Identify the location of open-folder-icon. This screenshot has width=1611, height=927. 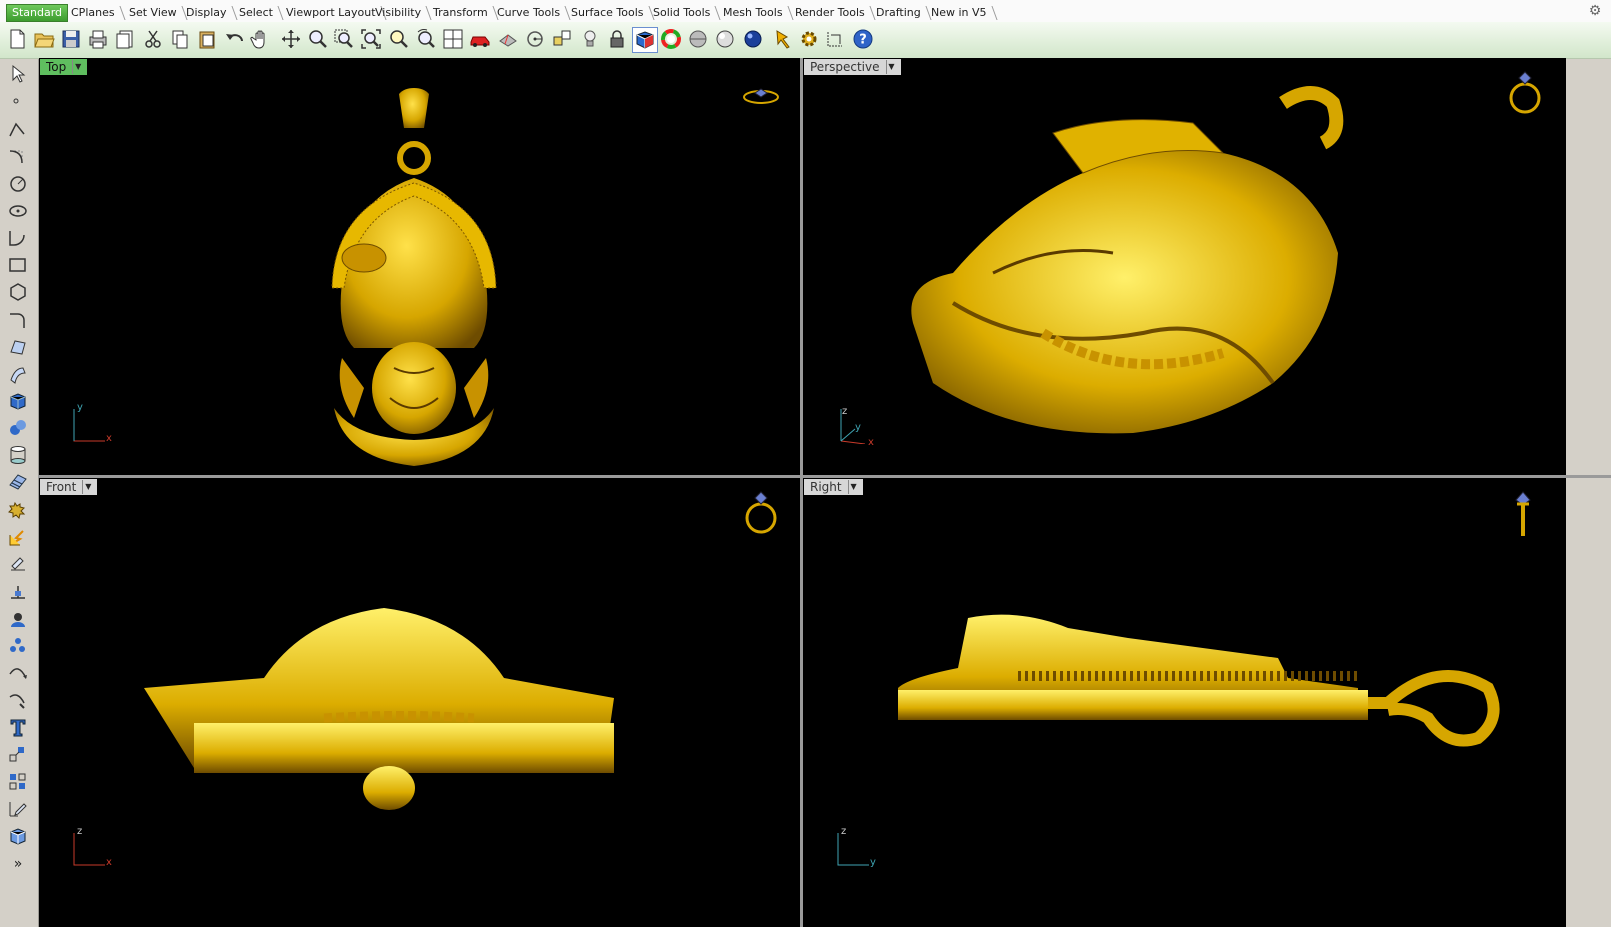
(44, 39).